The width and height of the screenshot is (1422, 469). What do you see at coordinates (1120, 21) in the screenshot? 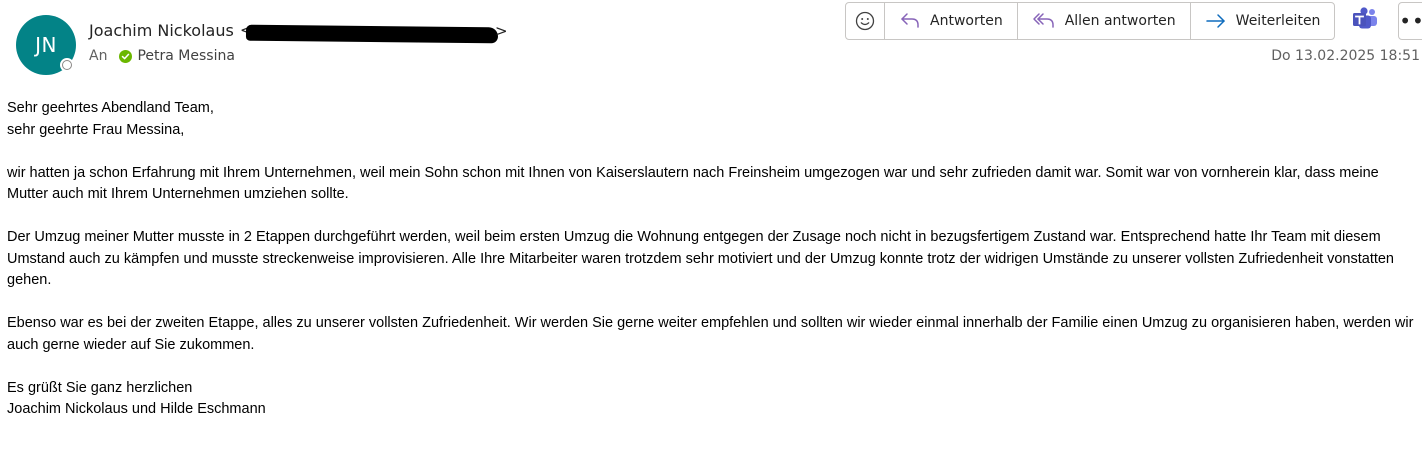
I see `reply-all-label: Allen antworten` at bounding box center [1120, 21].